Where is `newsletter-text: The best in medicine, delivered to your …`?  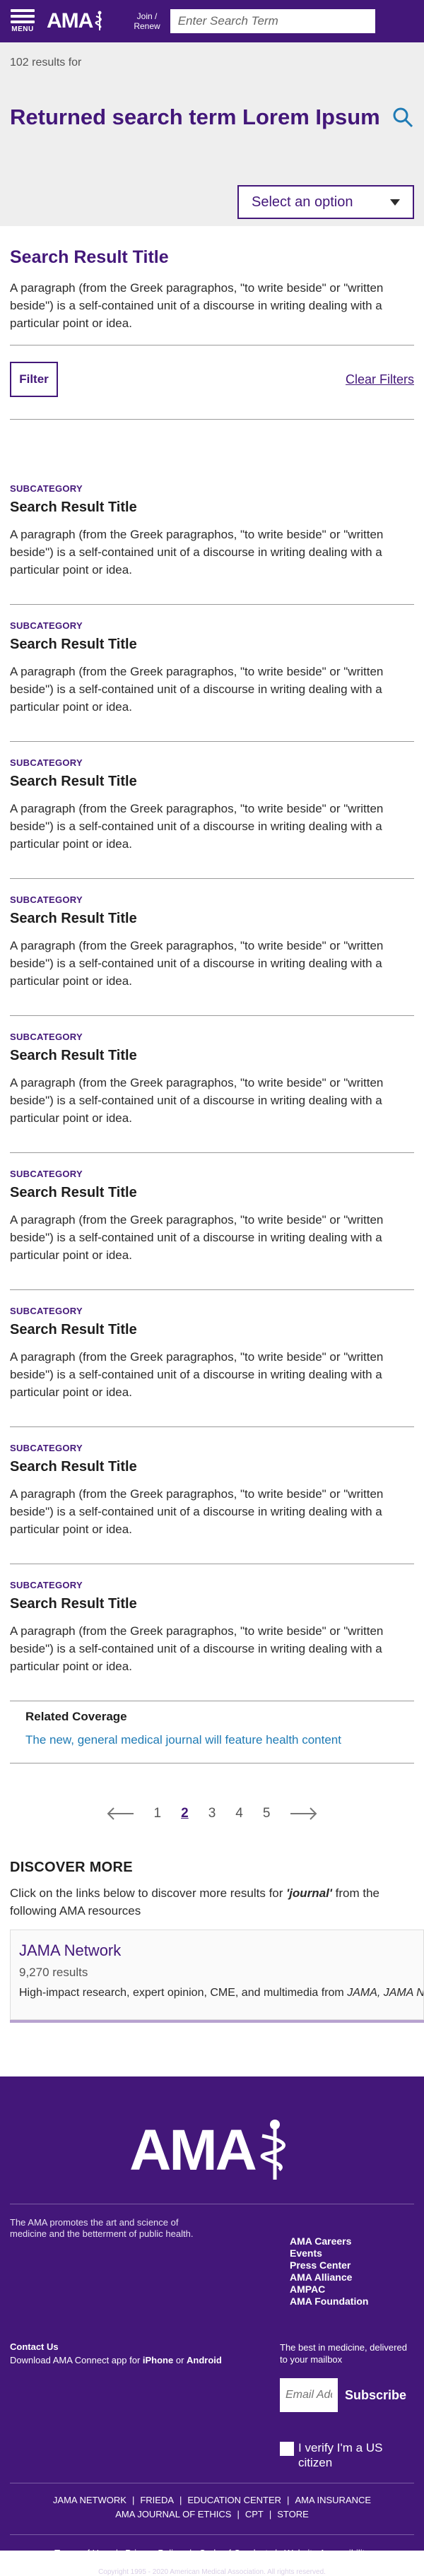 newsletter-text: The best in medicine, delivered to your … is located at coordinates (343, 2353).